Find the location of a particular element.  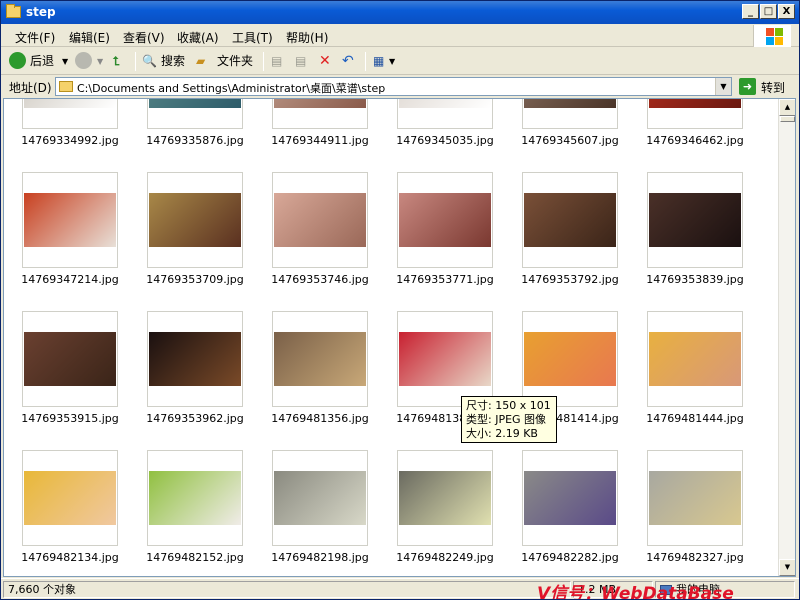

menu-tools: 工具(T) is located at coordinates (252, 37).